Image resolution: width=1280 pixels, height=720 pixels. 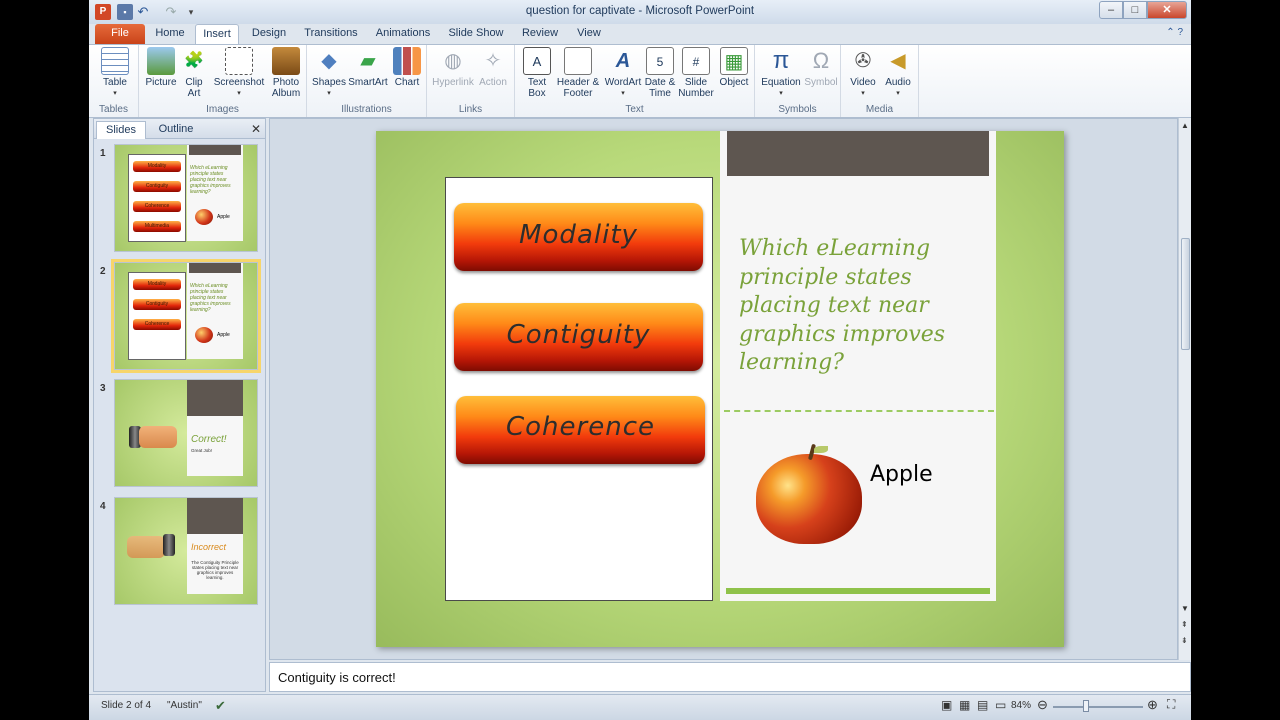 I want to click on normal-view-icon: ▣, so click(x=946, y=705).